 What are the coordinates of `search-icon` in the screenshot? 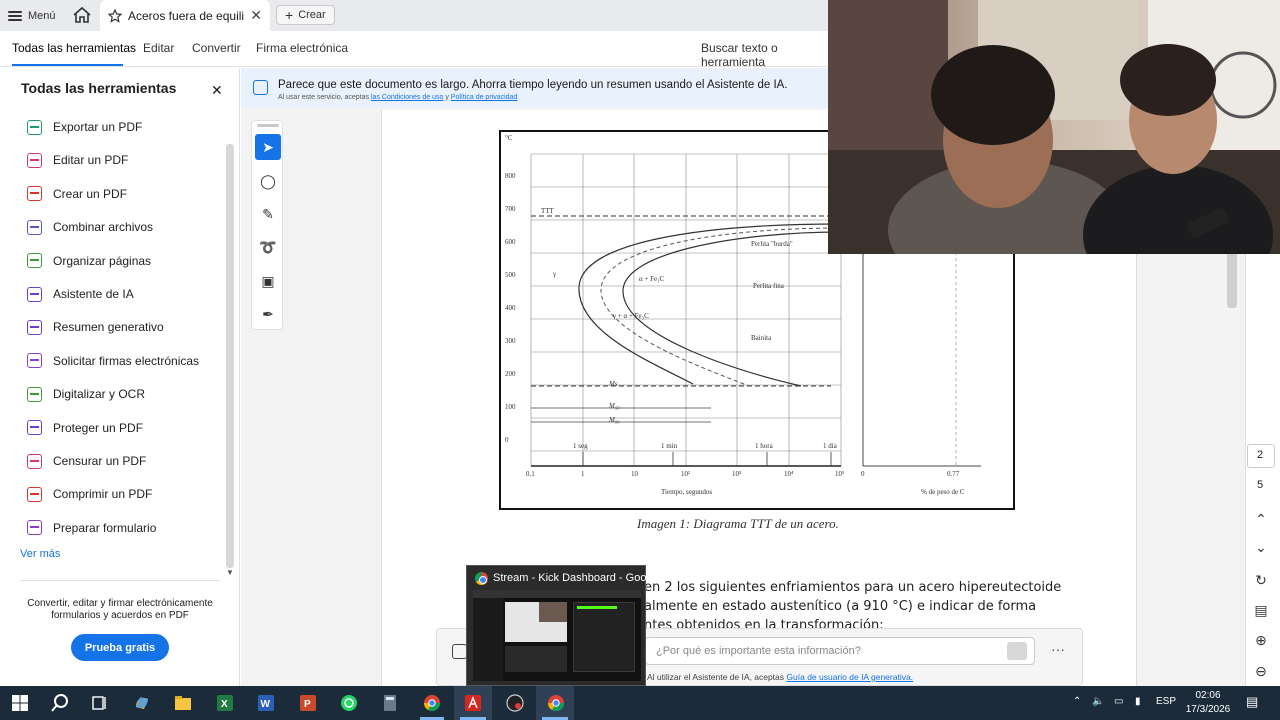 It's located at (60, 703).